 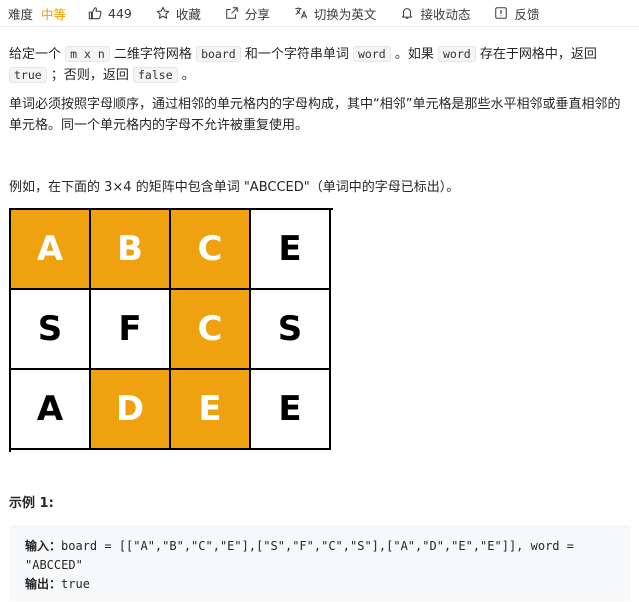 What do you see at coordinates (538, 54) in the screenshot?
I see `text: 存在于网格中，返回` at bounding box center [538, 54].